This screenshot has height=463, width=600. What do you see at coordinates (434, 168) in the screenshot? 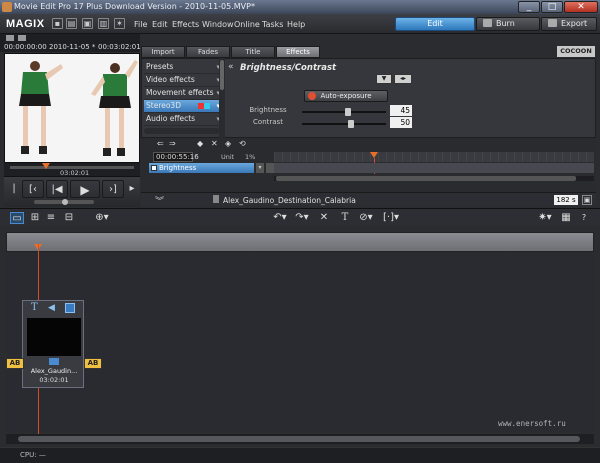
I see `effect-keyframe-lane` at bounding box center [434, 168].